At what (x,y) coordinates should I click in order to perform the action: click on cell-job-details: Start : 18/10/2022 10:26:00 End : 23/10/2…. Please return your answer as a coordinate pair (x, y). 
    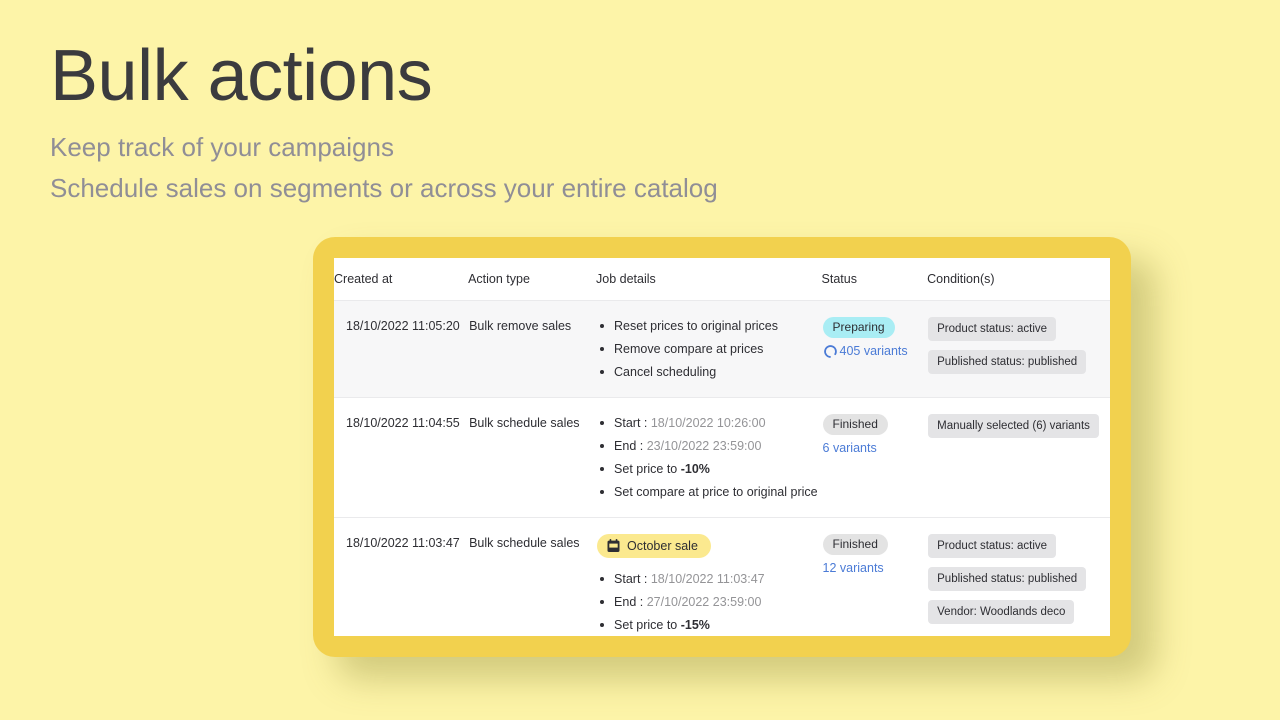
    Looking at the image, I should click on (709, 457).